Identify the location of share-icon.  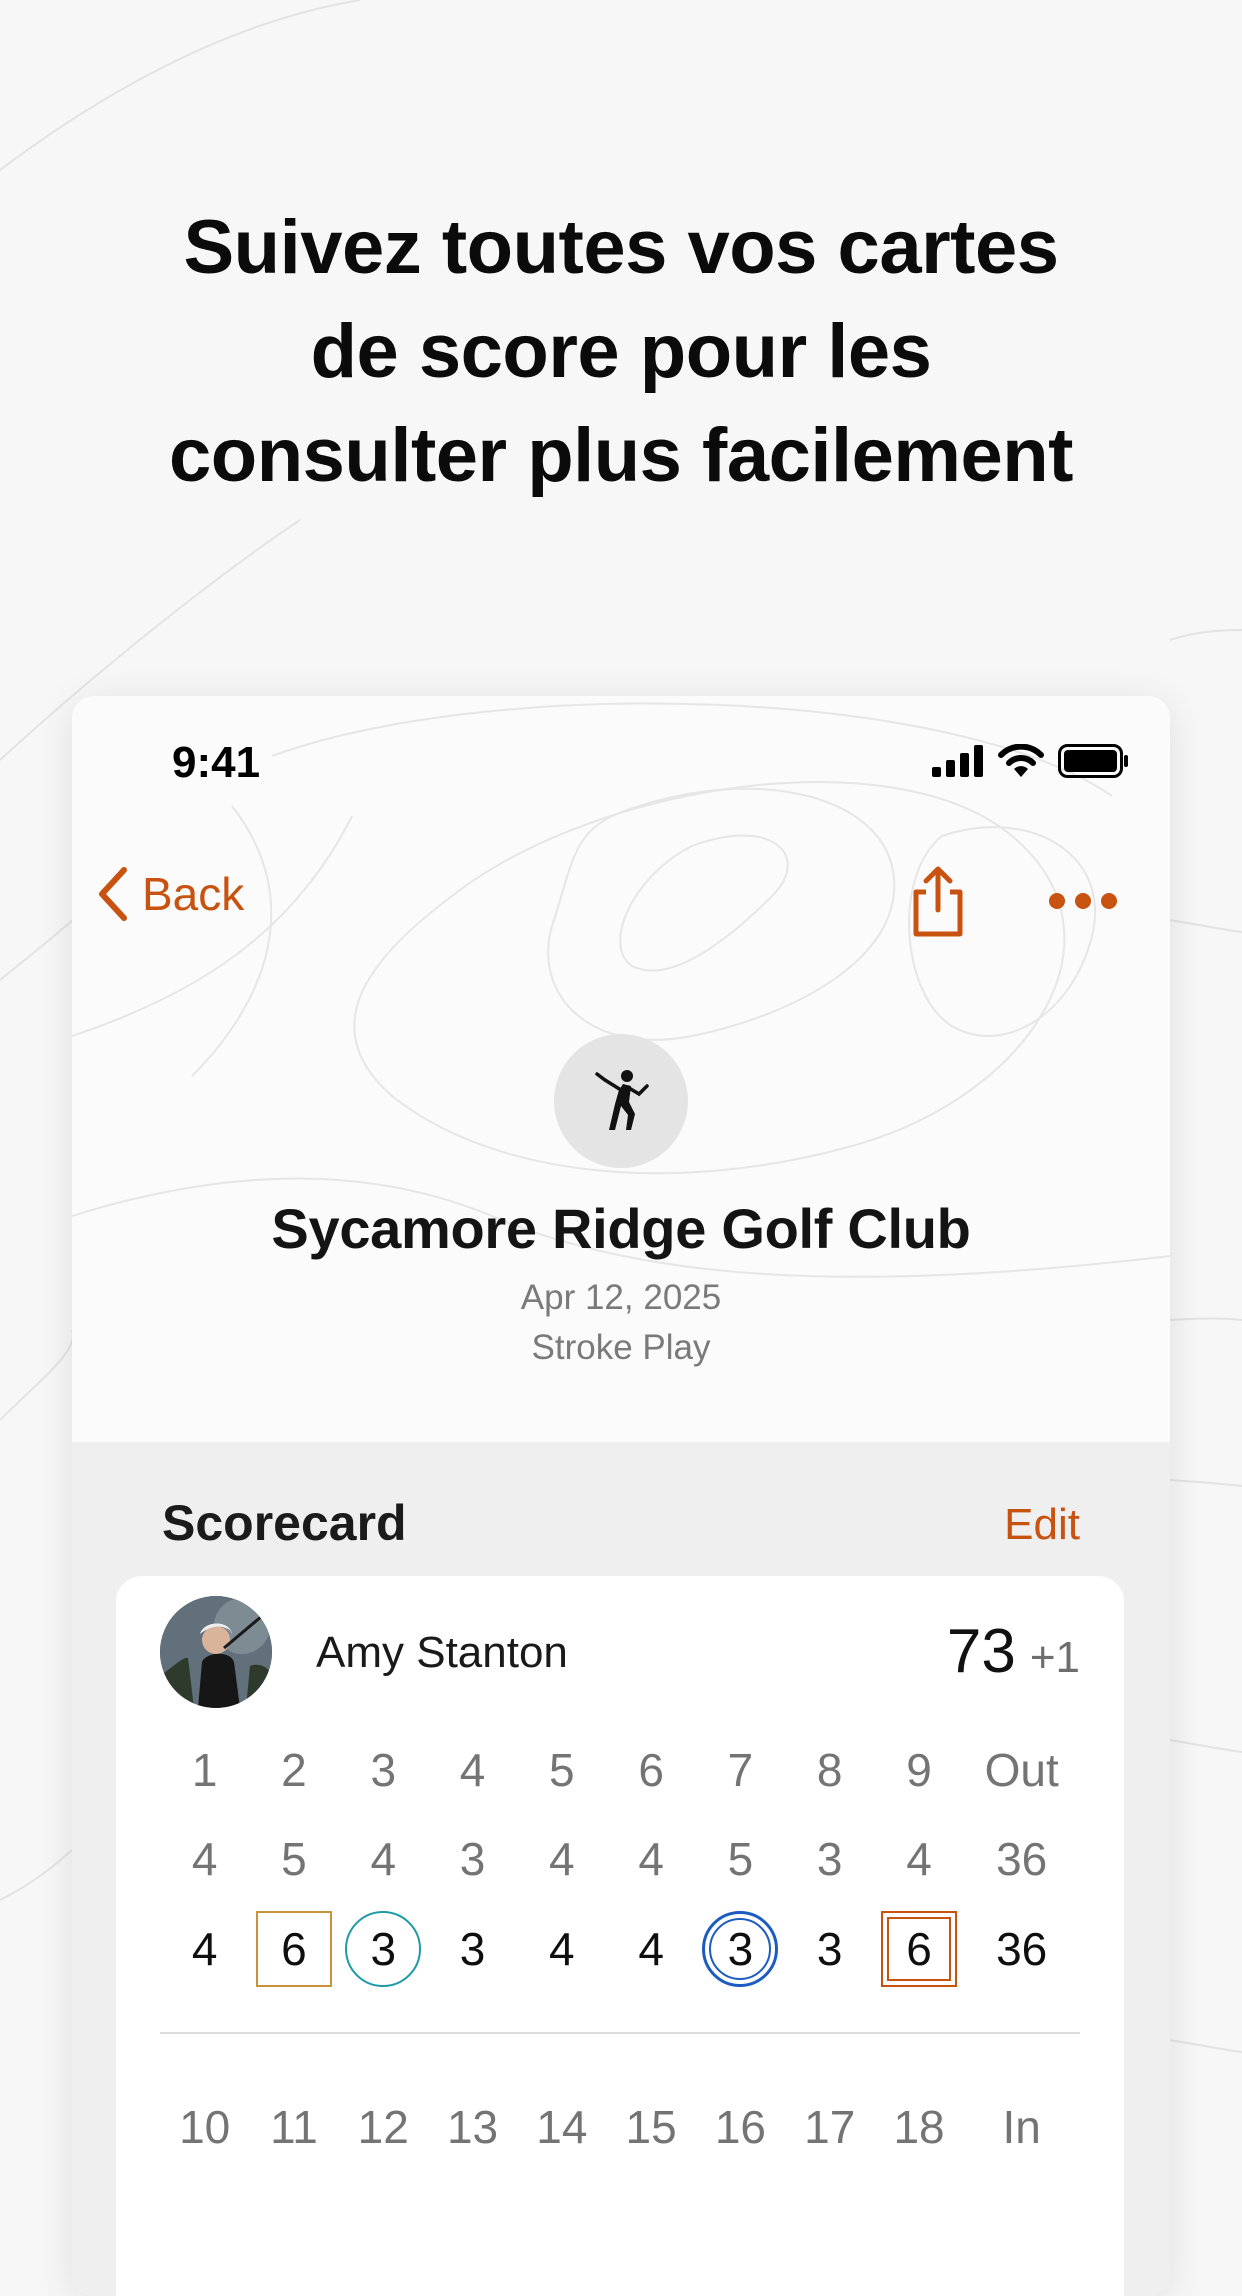
(938, 901).